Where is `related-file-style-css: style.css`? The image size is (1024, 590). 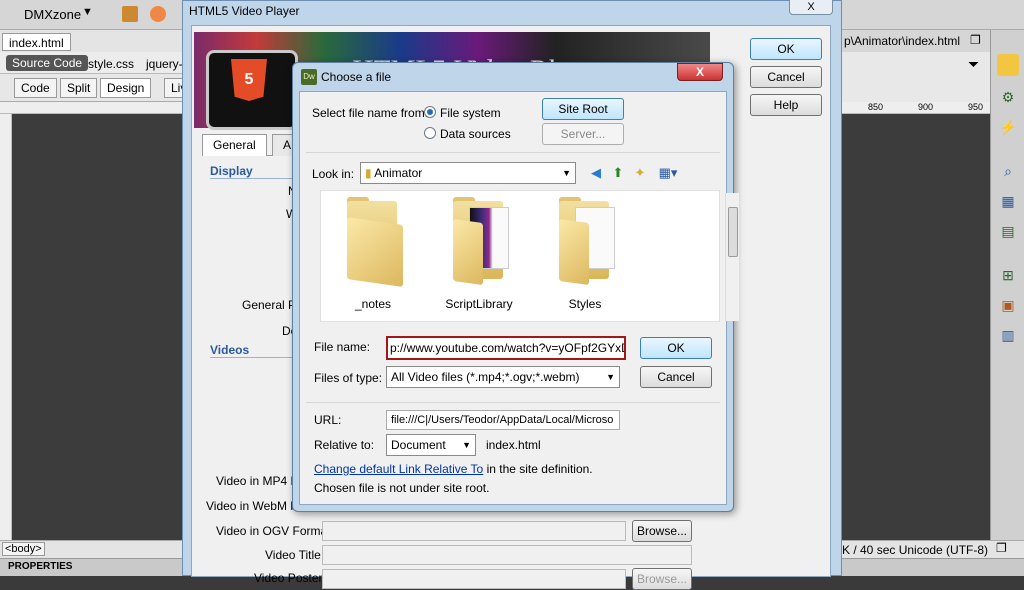
related-file-style-css: style.css is located at coordinates (111, 64).